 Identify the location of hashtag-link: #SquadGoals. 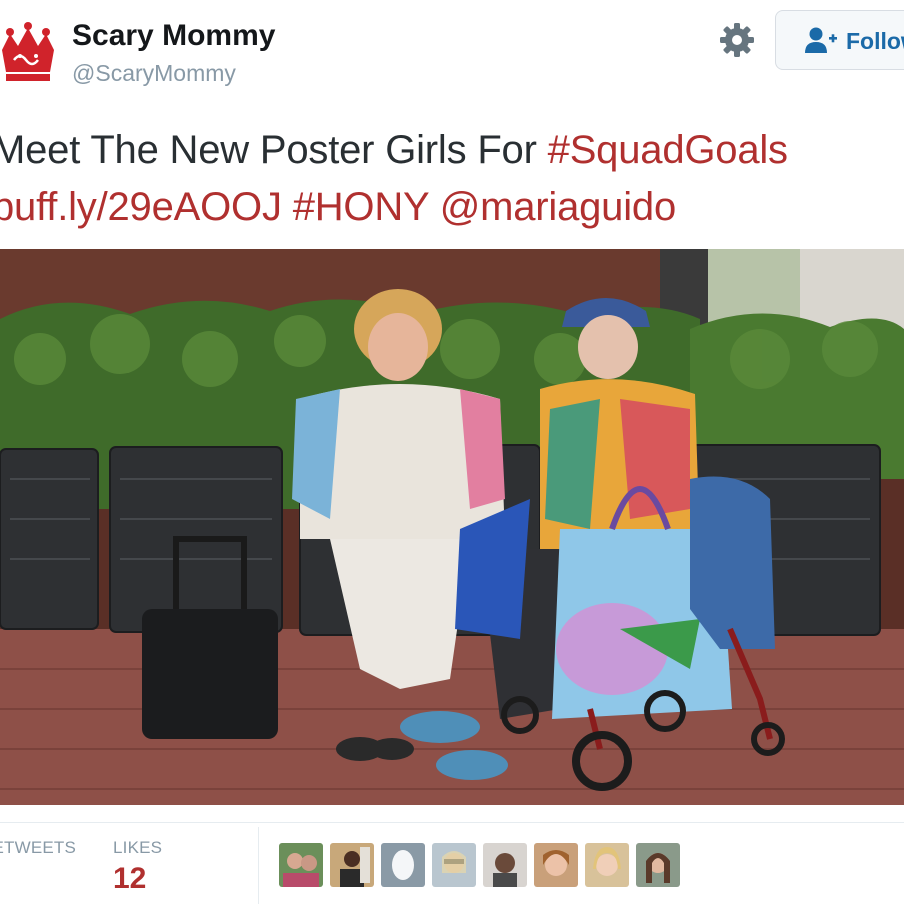
(668, 150).